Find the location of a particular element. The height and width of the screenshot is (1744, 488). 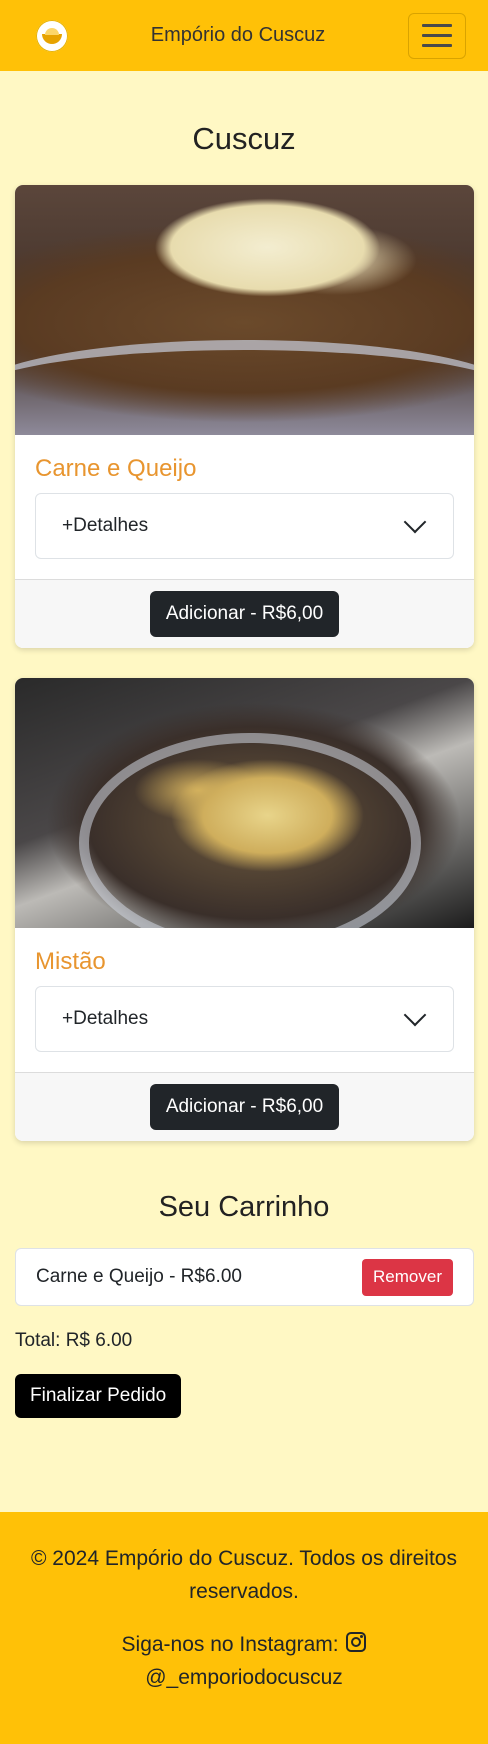

navbar: Empório do Cuscuz is located at coordinates (244, 35).